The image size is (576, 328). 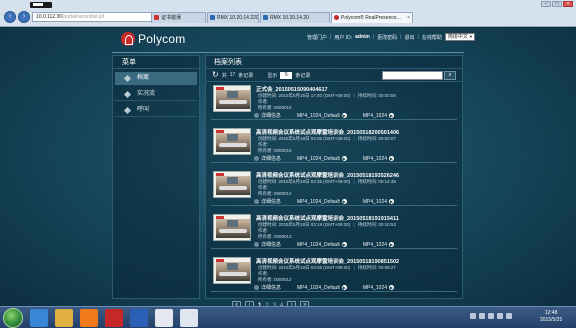 What do you see at coordinates (89, 318) in the screenshot?
I see `media-player-app-icon` at bounding box center [89, 318].